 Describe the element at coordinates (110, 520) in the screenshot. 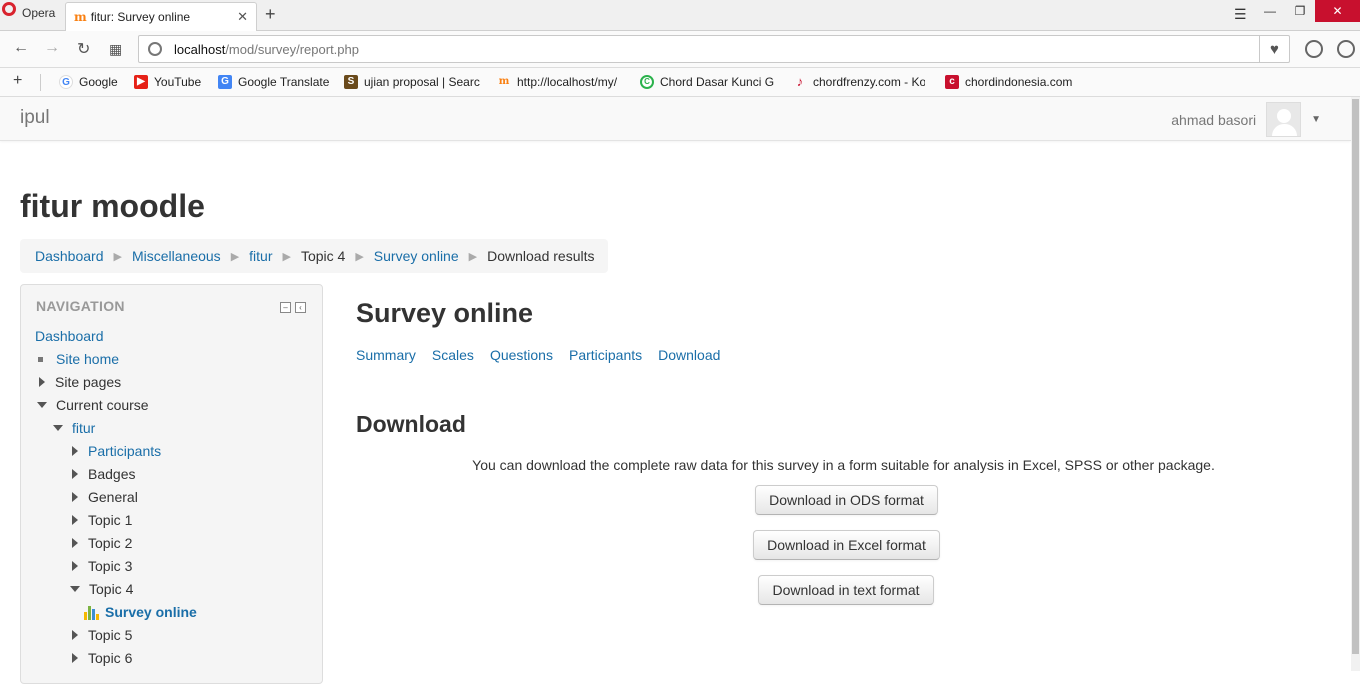

I see `nav-item-label: Topic 1` at that location.